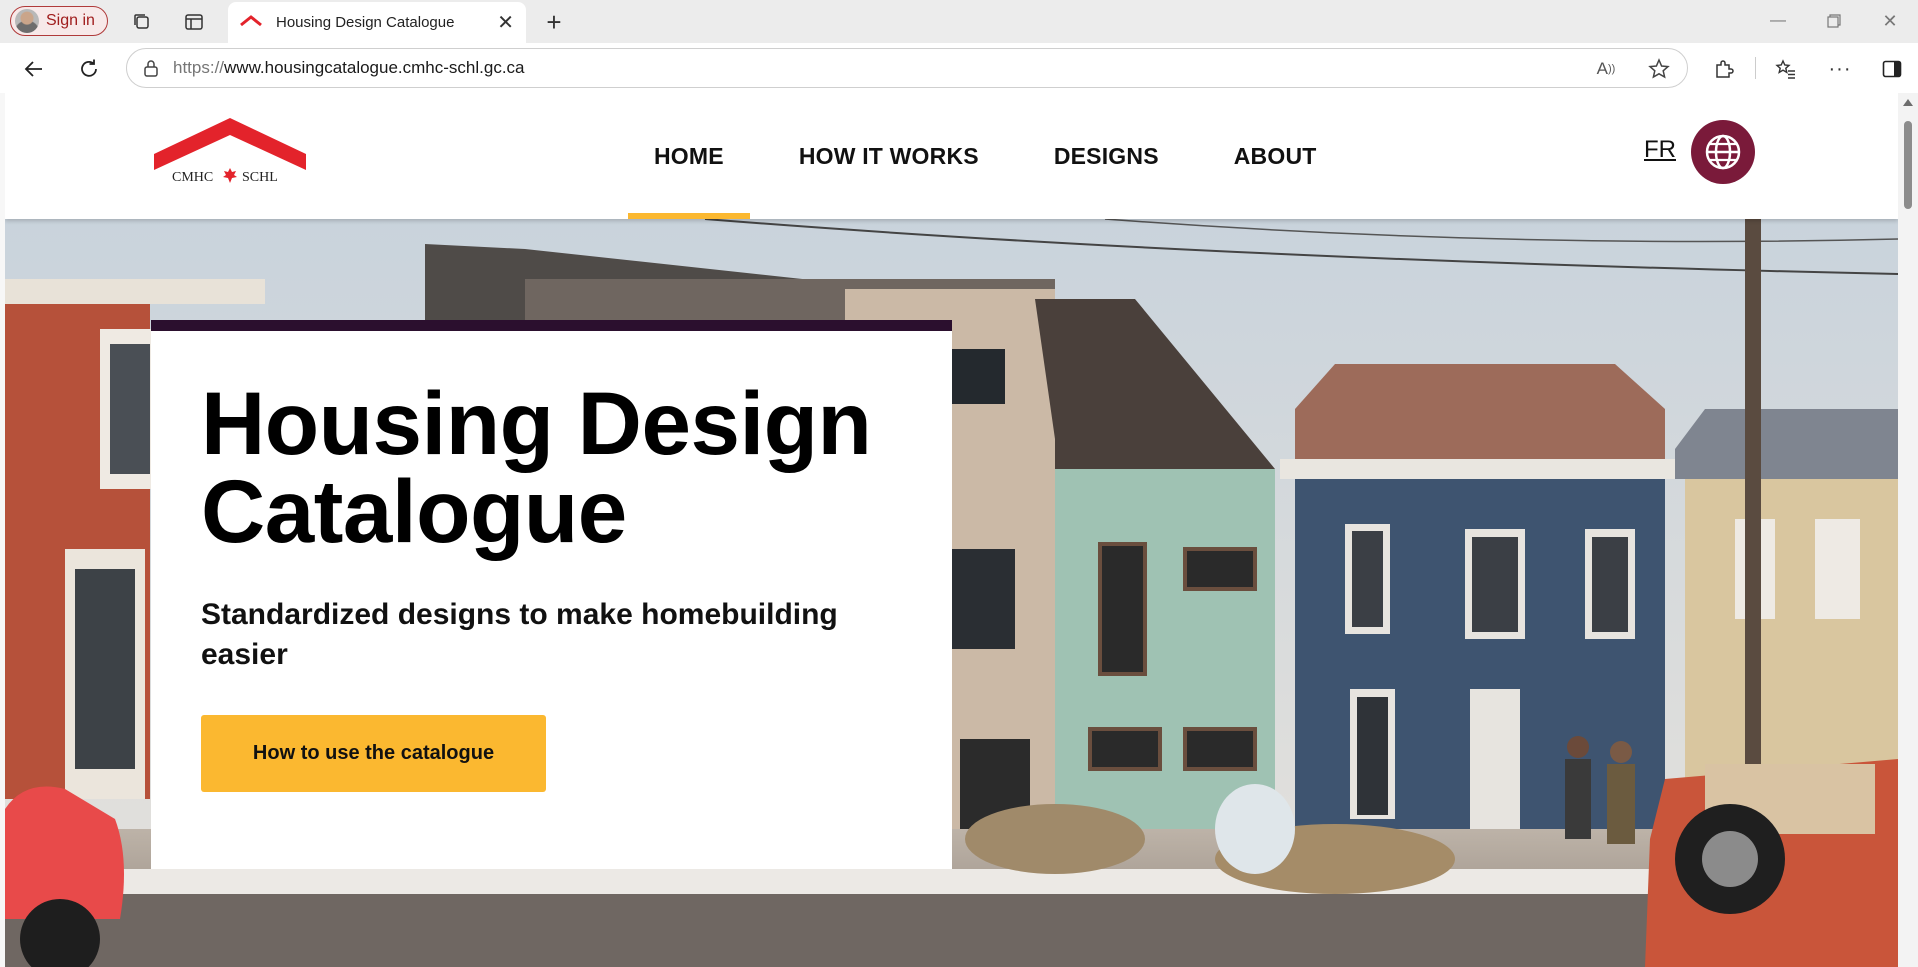 The height and width of the screenshot is (967, 1918). I want to click on profile-avatar, so click(27, 21).